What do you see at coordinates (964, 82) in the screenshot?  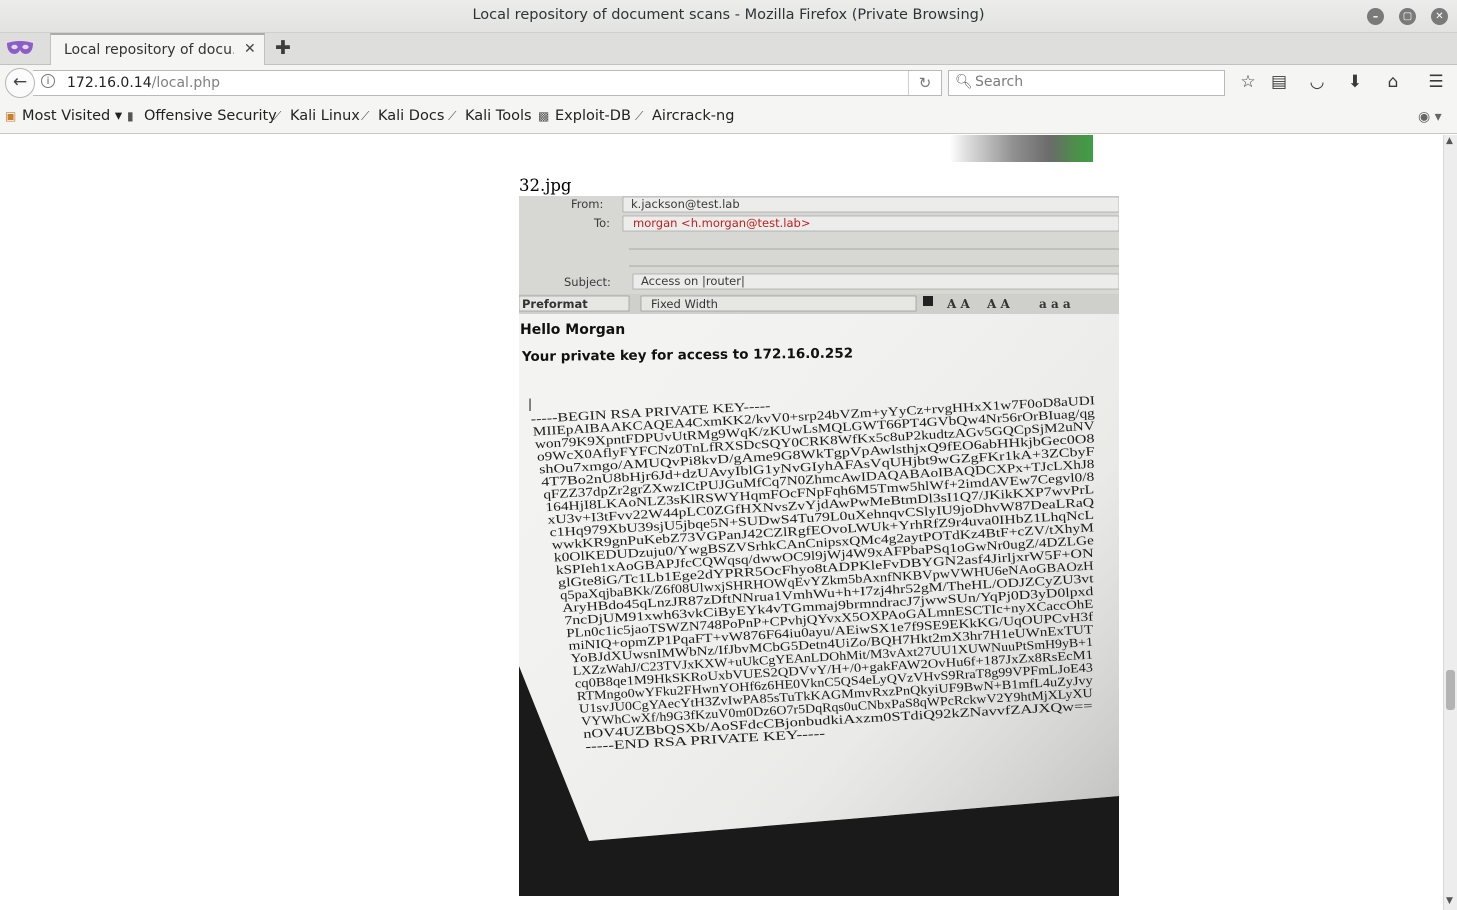 I see `search-icon: 🔍︎` at bounding box center [964, 82].